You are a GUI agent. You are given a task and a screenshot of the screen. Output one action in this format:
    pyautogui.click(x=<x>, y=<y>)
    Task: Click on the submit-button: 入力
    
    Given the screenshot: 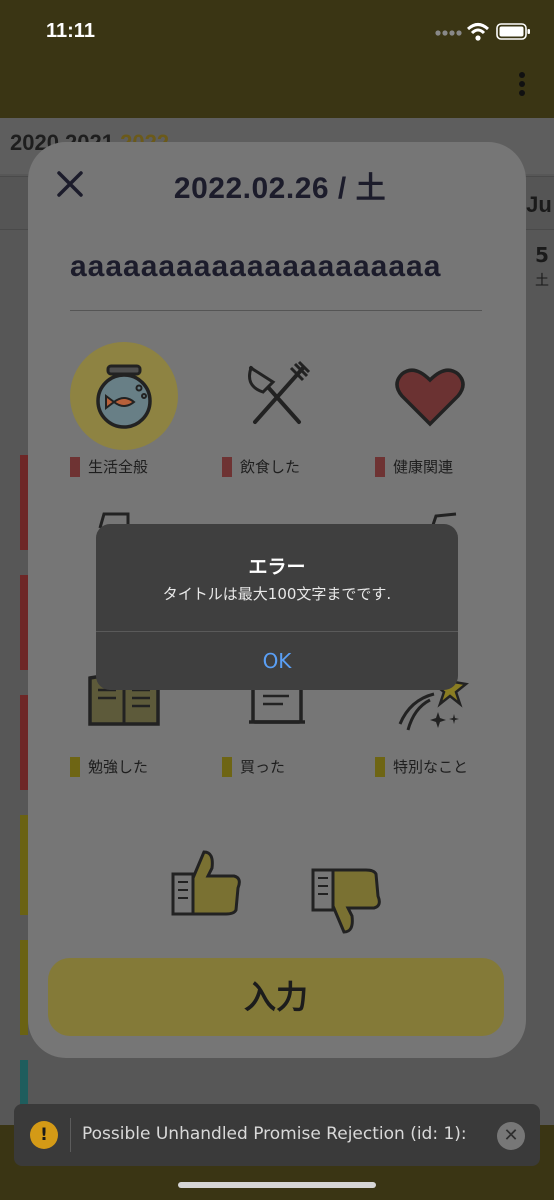 What is the action you would take?
    pyautogui.click(x=276, y=997)
    